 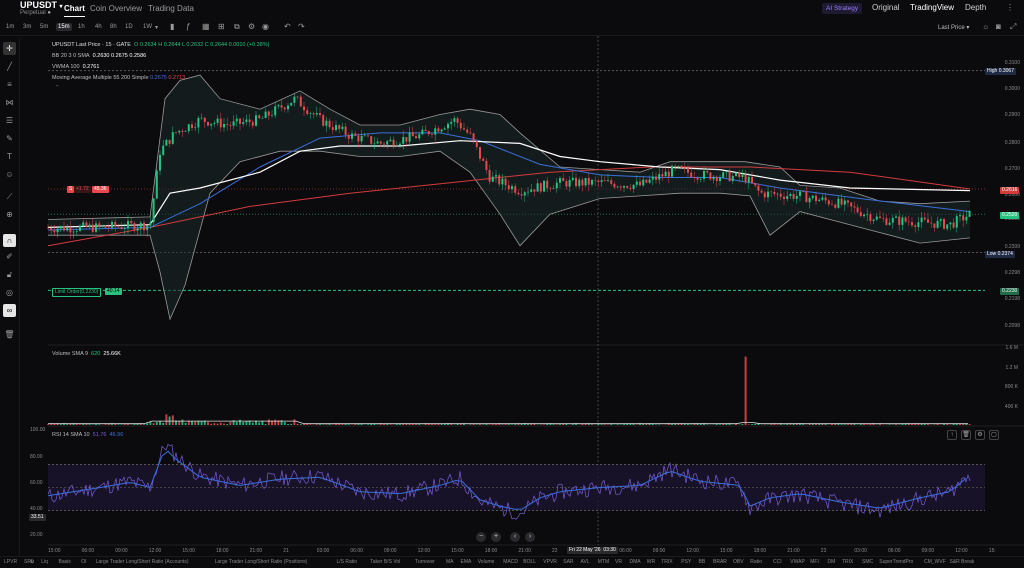 I want to click on indicator-chip: Volume, so click(x=486, y=562).